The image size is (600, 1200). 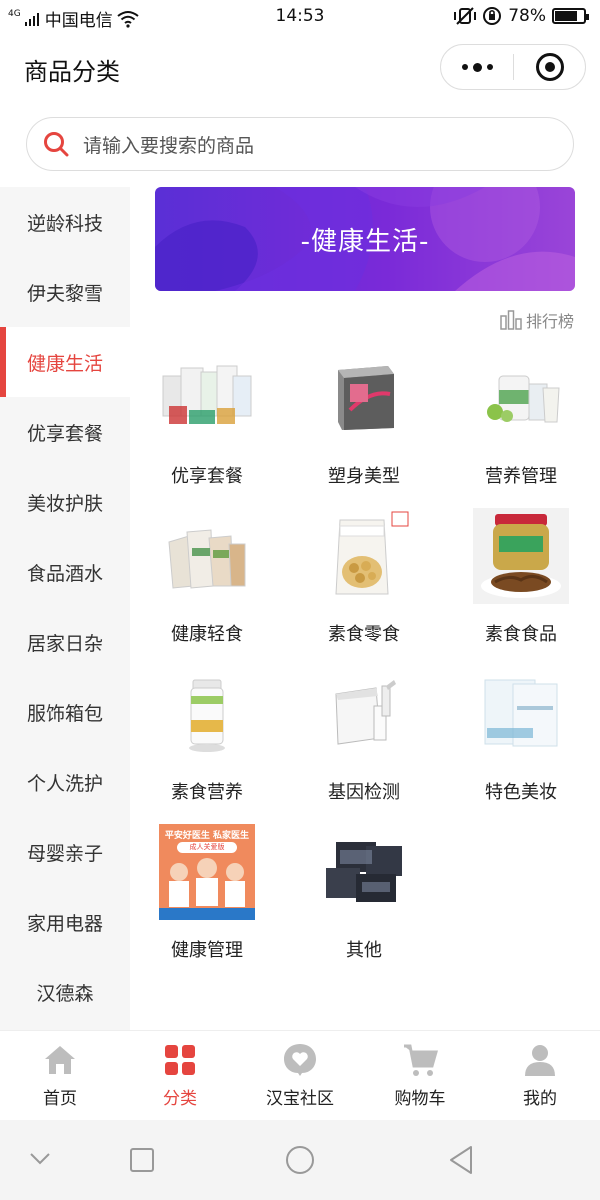 I want to click on sidebar-item-label: 个人洗护, so click(x=64, y=783).